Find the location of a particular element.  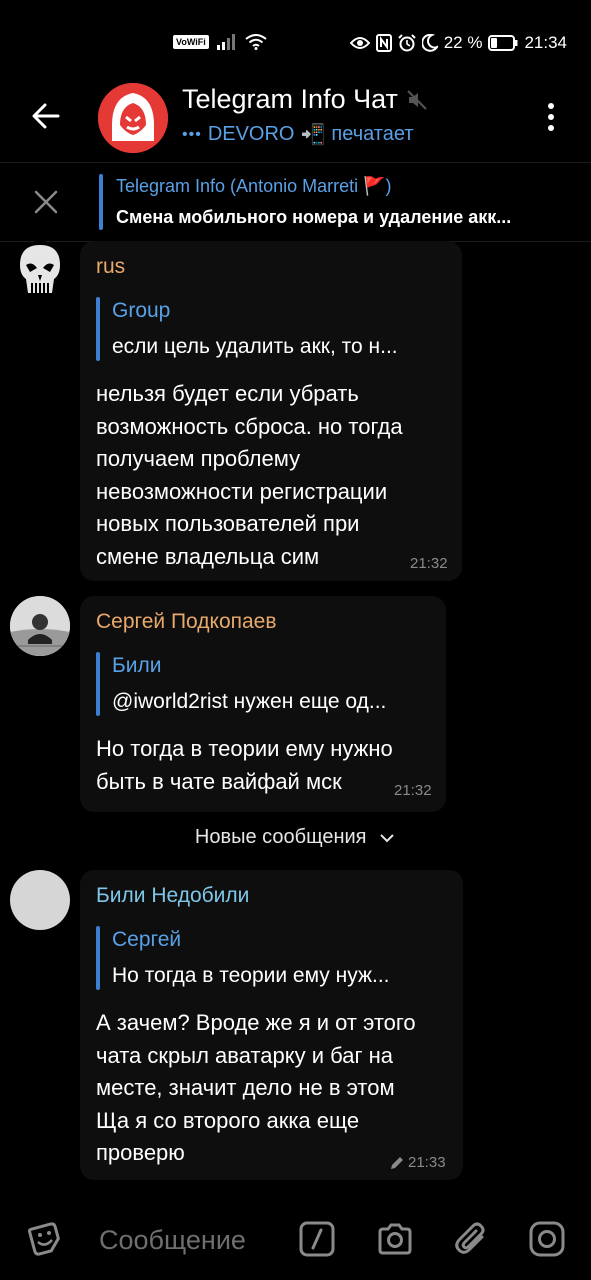

attach-icon is located at coordinates (471, 1239).